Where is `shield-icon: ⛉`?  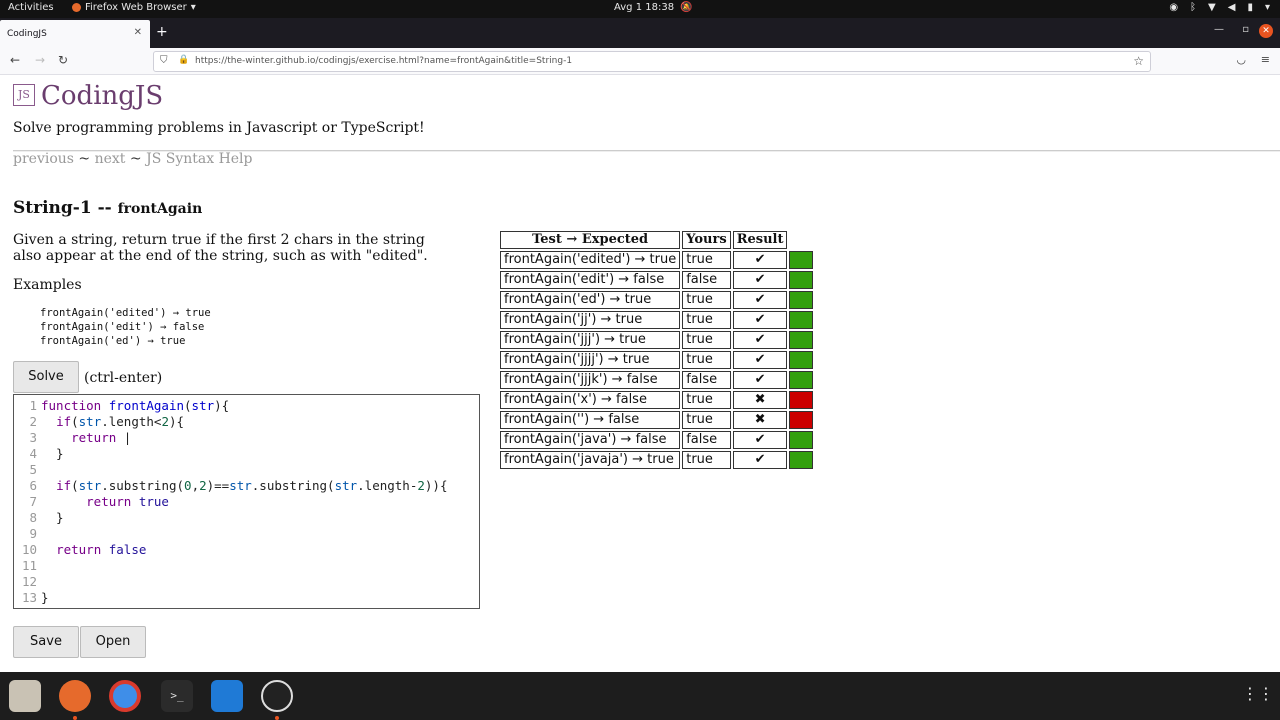 shield-icon: ⛉ is located at coordinates (164, 60).